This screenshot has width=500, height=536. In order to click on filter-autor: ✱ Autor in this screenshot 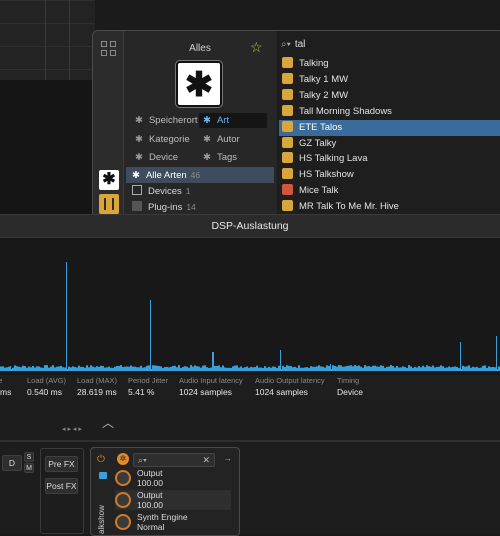, I will do `click(221, 139)`.